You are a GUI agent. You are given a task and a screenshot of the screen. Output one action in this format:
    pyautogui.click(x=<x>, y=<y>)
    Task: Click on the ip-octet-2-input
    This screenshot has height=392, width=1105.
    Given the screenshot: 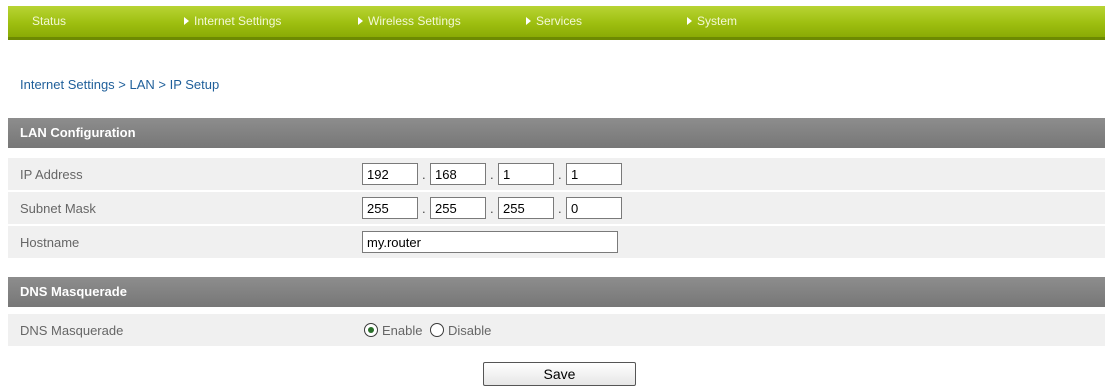 What is the action you would take?
    pyautogui.click(x=458, y=174)
    